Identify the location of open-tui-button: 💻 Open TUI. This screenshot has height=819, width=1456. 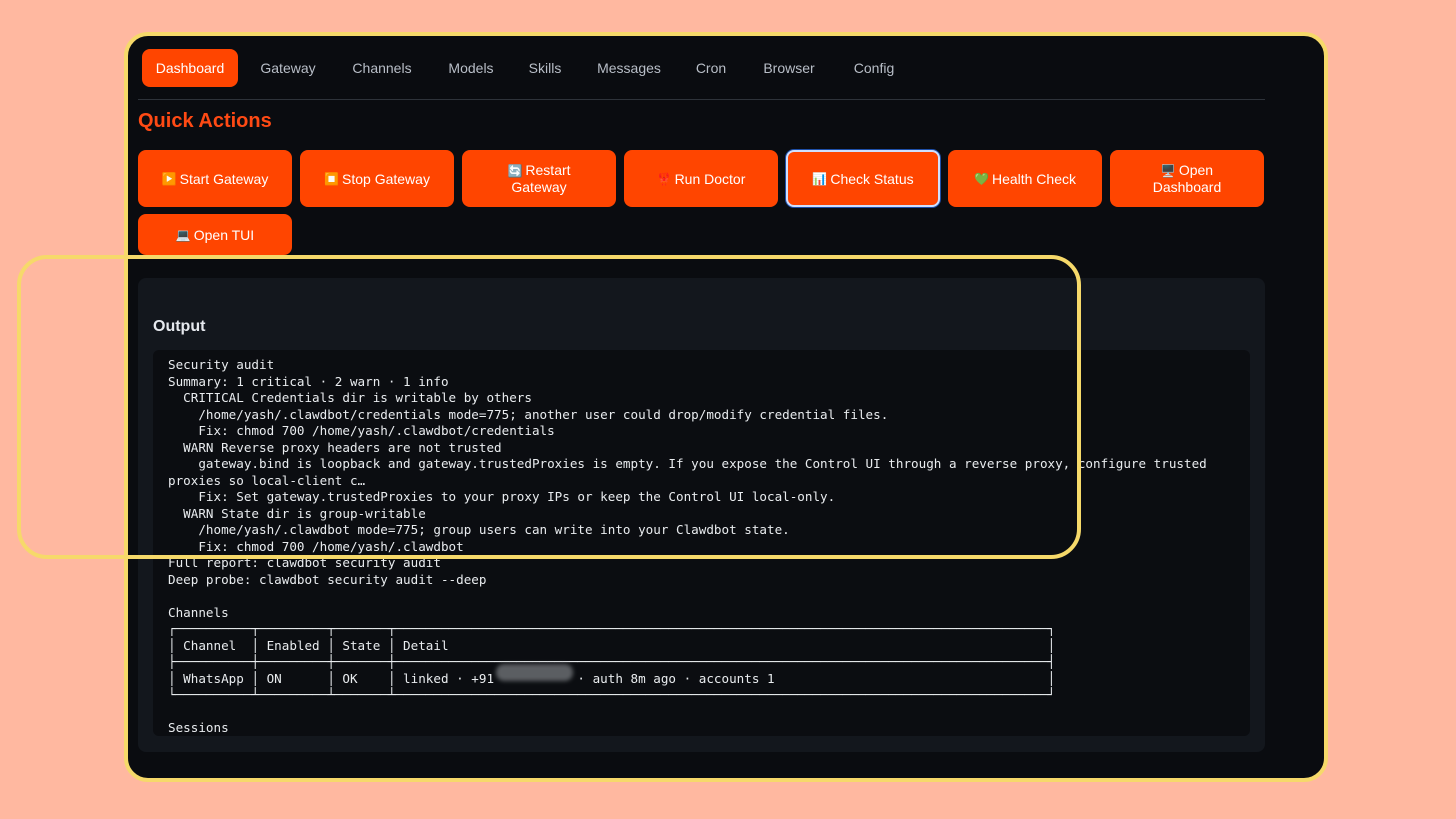
(215, 234).